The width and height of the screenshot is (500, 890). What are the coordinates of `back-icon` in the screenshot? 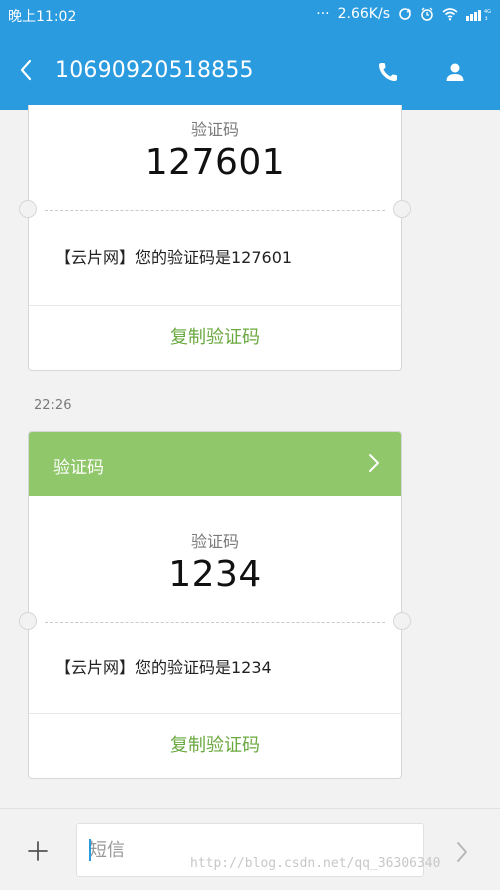 It's located at (27, 70).